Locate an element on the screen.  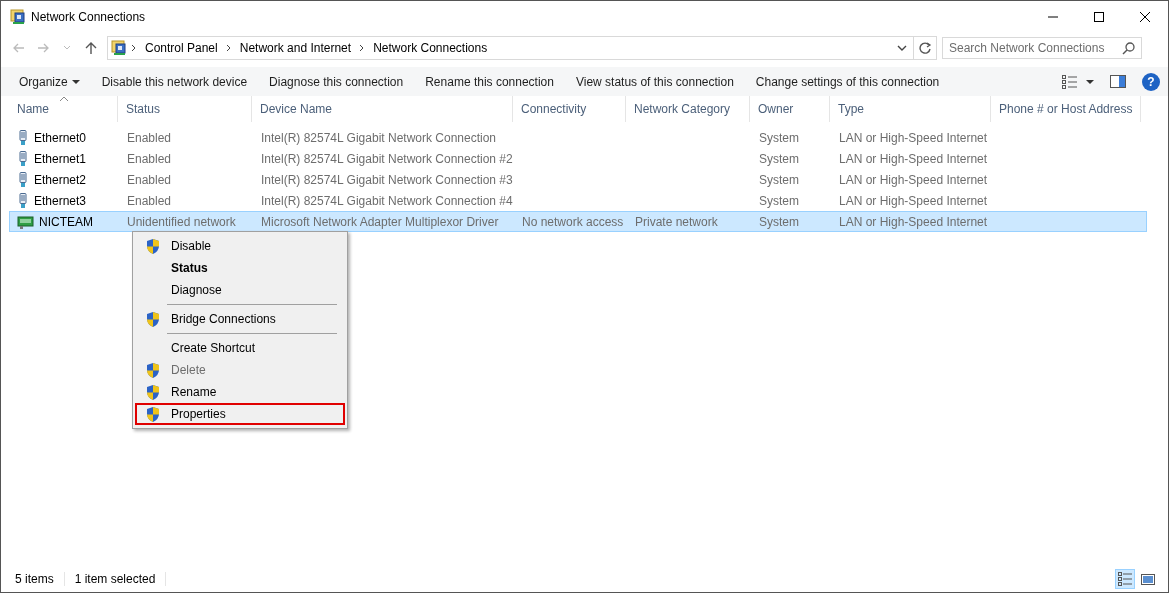
address-bar: Control Panel Network and Internet Network Connections is located at coordinates (522, 48).